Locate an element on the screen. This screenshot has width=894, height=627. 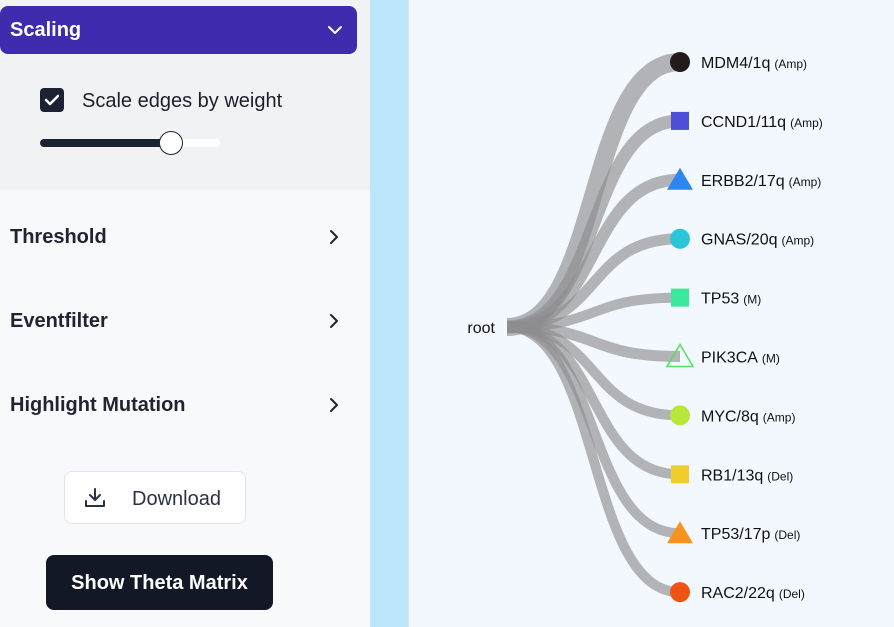
checkmark-icon is located at coordinates (52, 100).